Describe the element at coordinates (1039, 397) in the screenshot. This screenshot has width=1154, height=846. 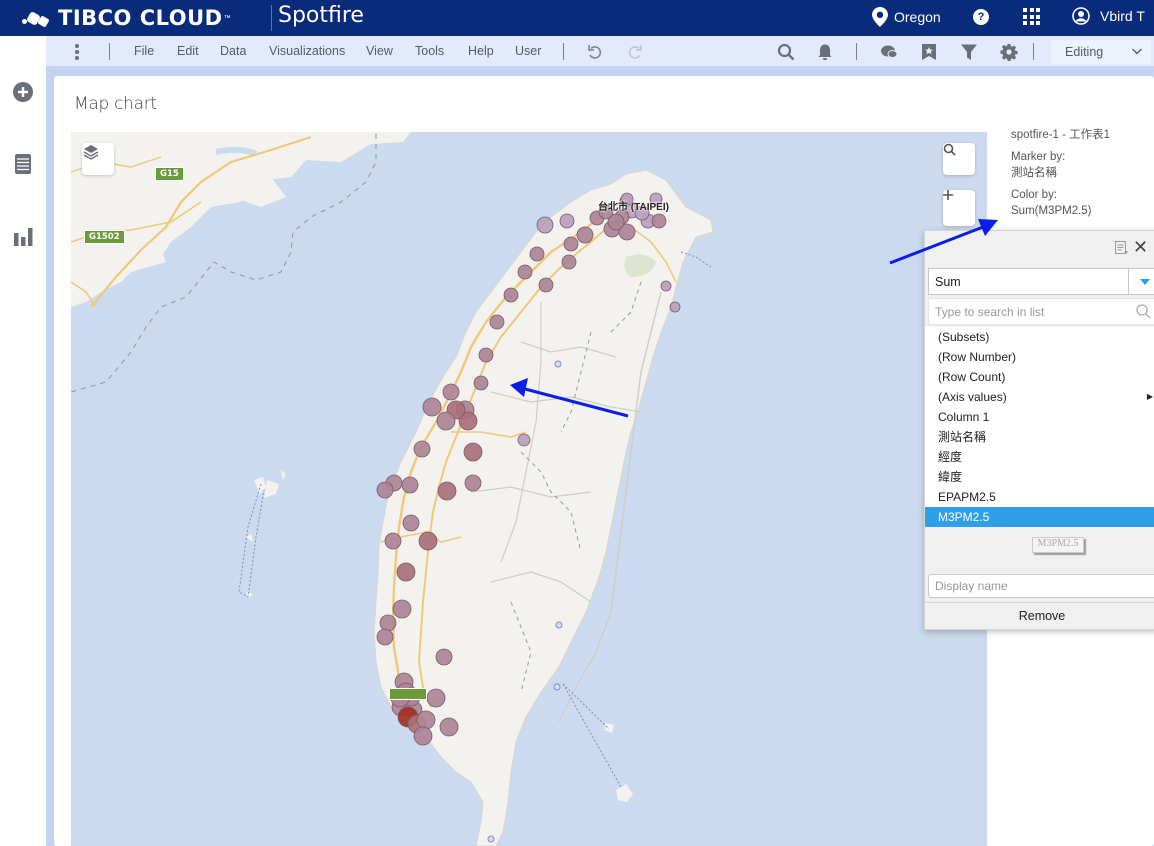
I see `column-list-item: (Axis values) ▶` at that location.